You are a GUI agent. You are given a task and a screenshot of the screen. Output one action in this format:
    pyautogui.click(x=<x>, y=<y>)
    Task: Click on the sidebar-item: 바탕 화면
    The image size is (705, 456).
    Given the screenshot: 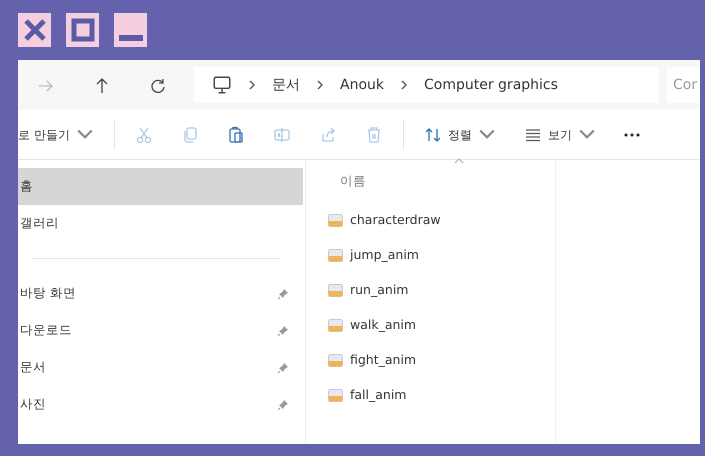 What is the action you would take?
    pyautogui.click(x=160, y=293)
    